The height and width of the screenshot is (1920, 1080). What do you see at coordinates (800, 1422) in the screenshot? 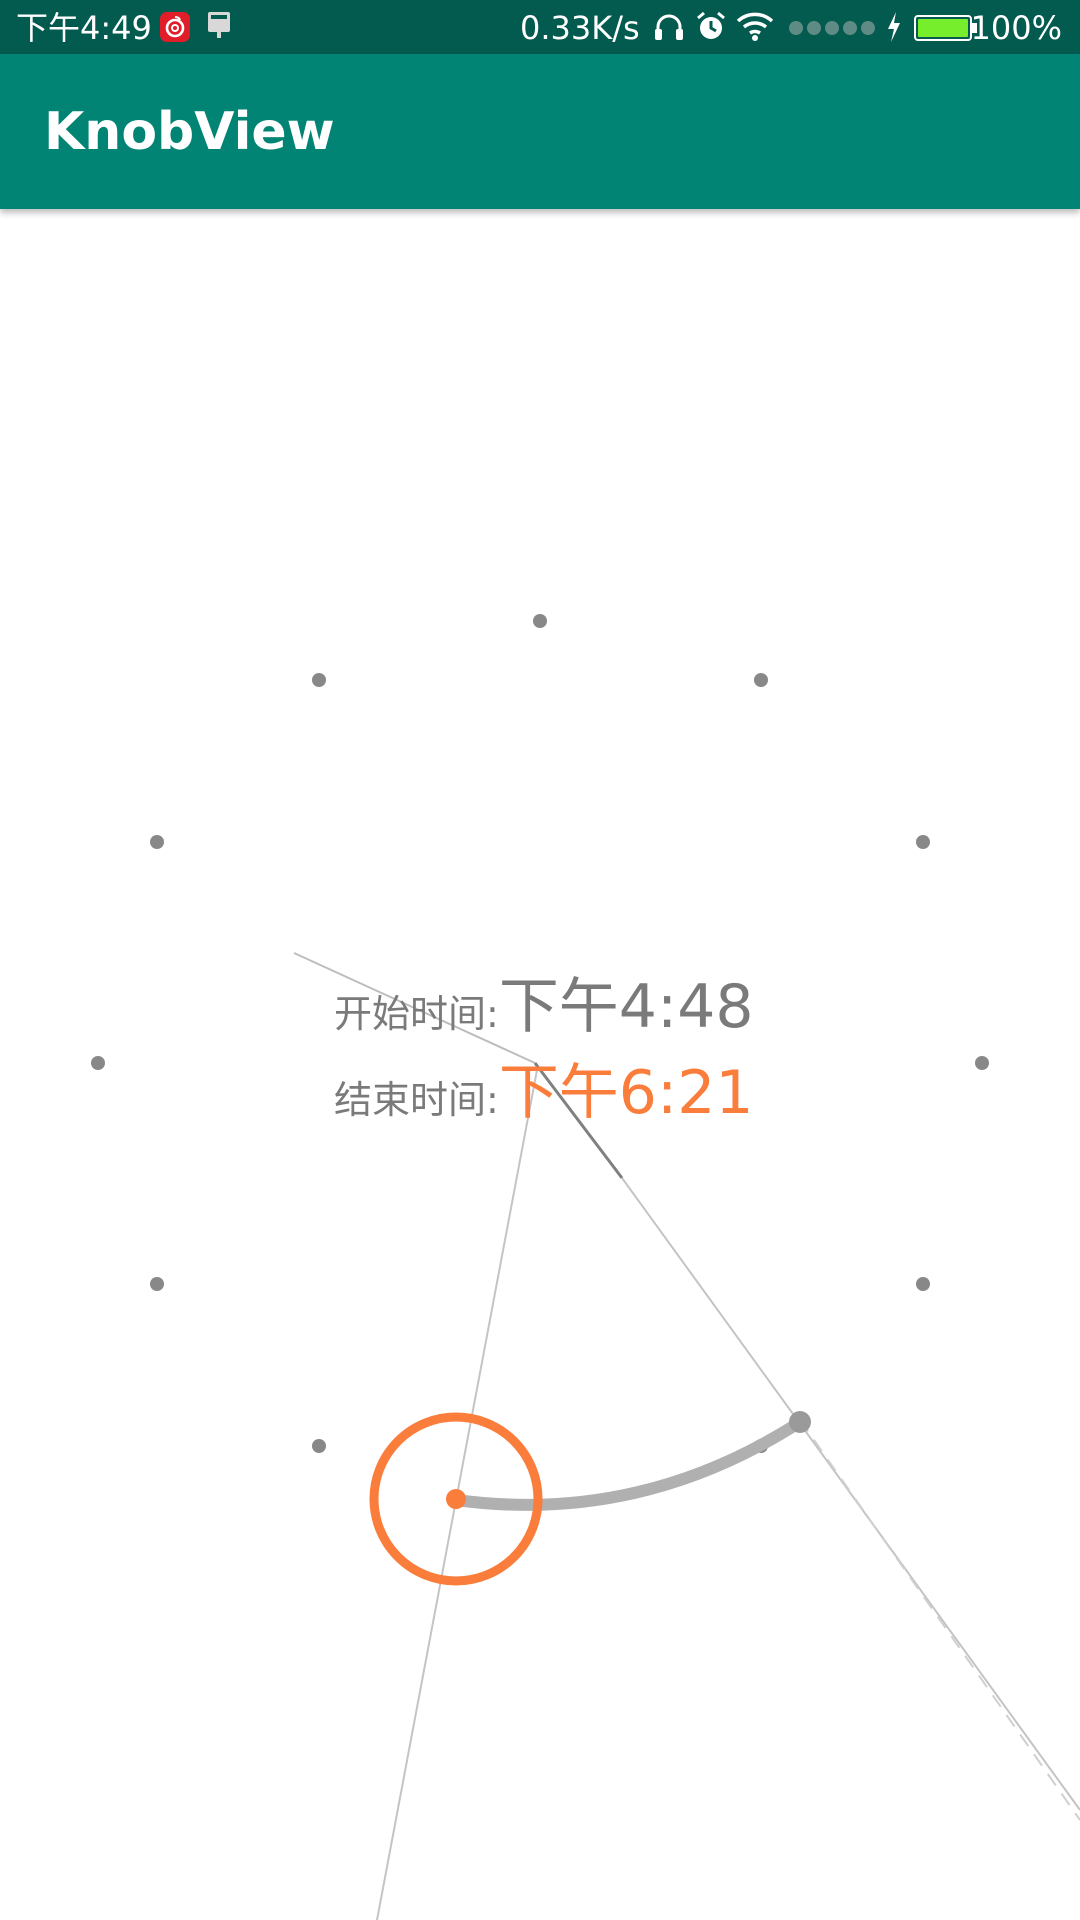
I see `arc-end-handle` at bounding box center [800, 1422].